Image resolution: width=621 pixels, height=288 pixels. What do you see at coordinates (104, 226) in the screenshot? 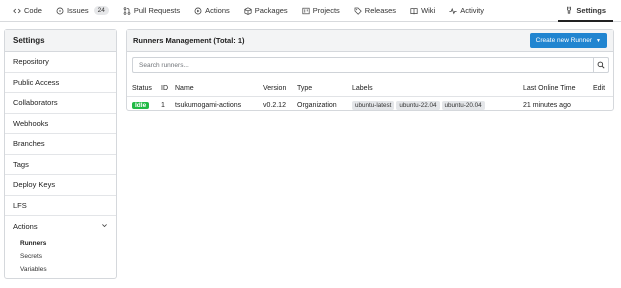
I see `chevron-down-icon` at bounding box center [104, 226].